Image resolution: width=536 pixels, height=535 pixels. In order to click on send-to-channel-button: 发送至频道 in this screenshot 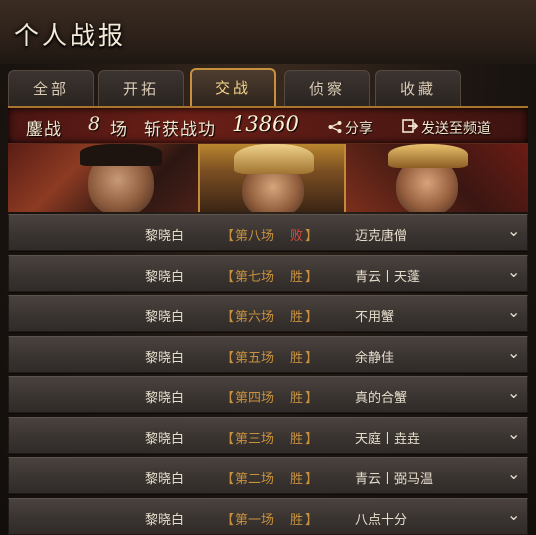, I will do `click(446, 128)`.